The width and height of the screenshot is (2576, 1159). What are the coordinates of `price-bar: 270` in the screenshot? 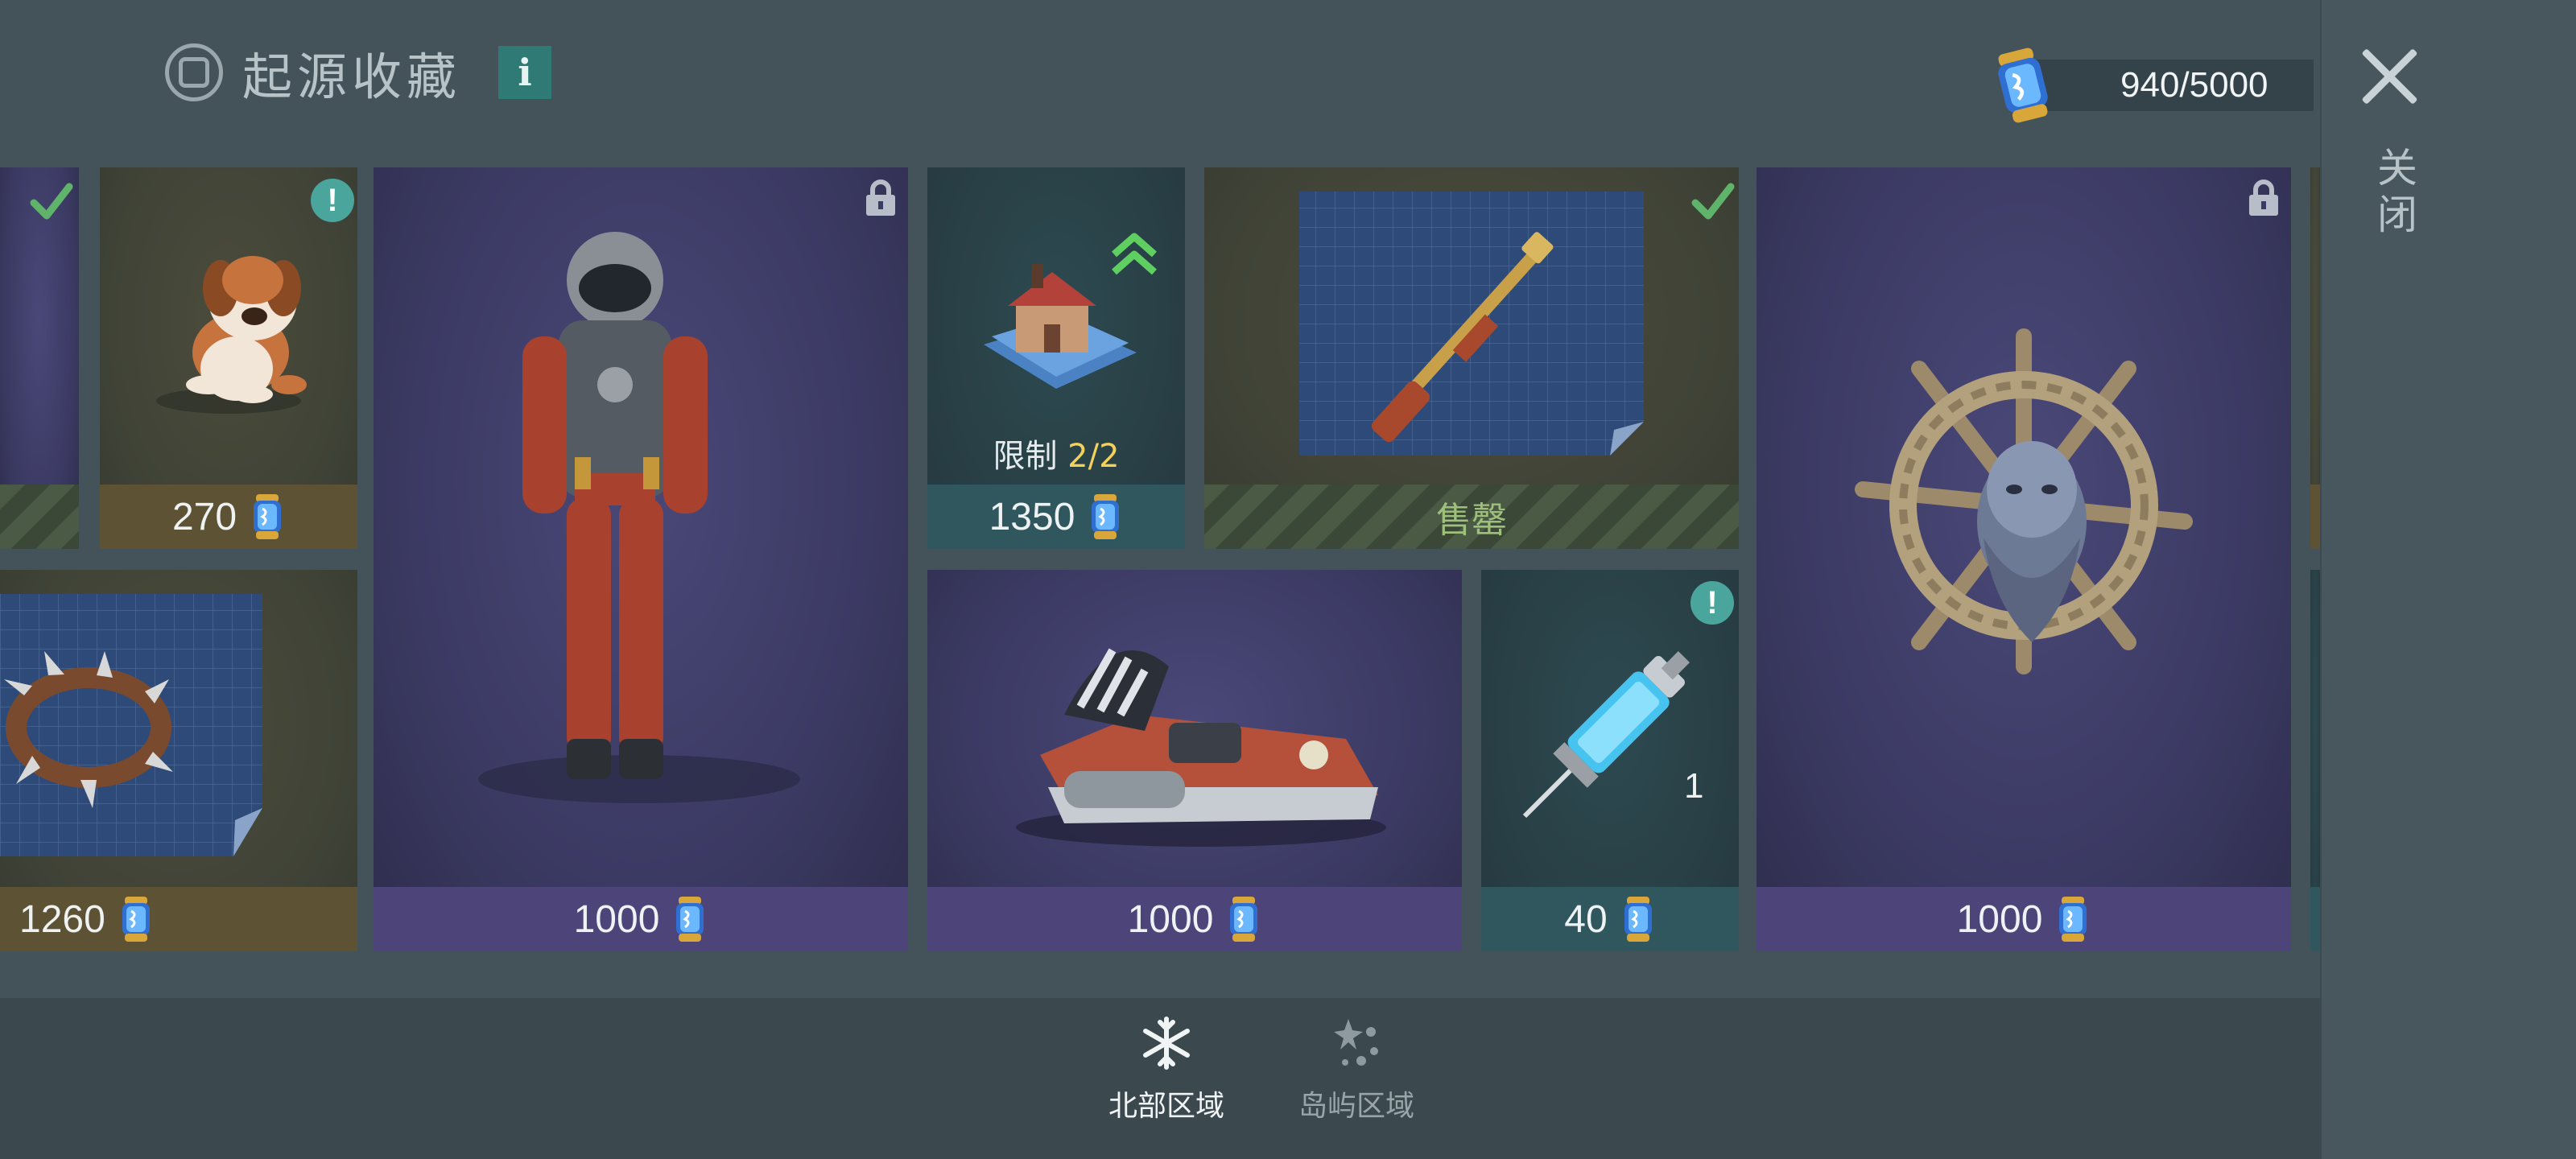 It's located at (228, 517).